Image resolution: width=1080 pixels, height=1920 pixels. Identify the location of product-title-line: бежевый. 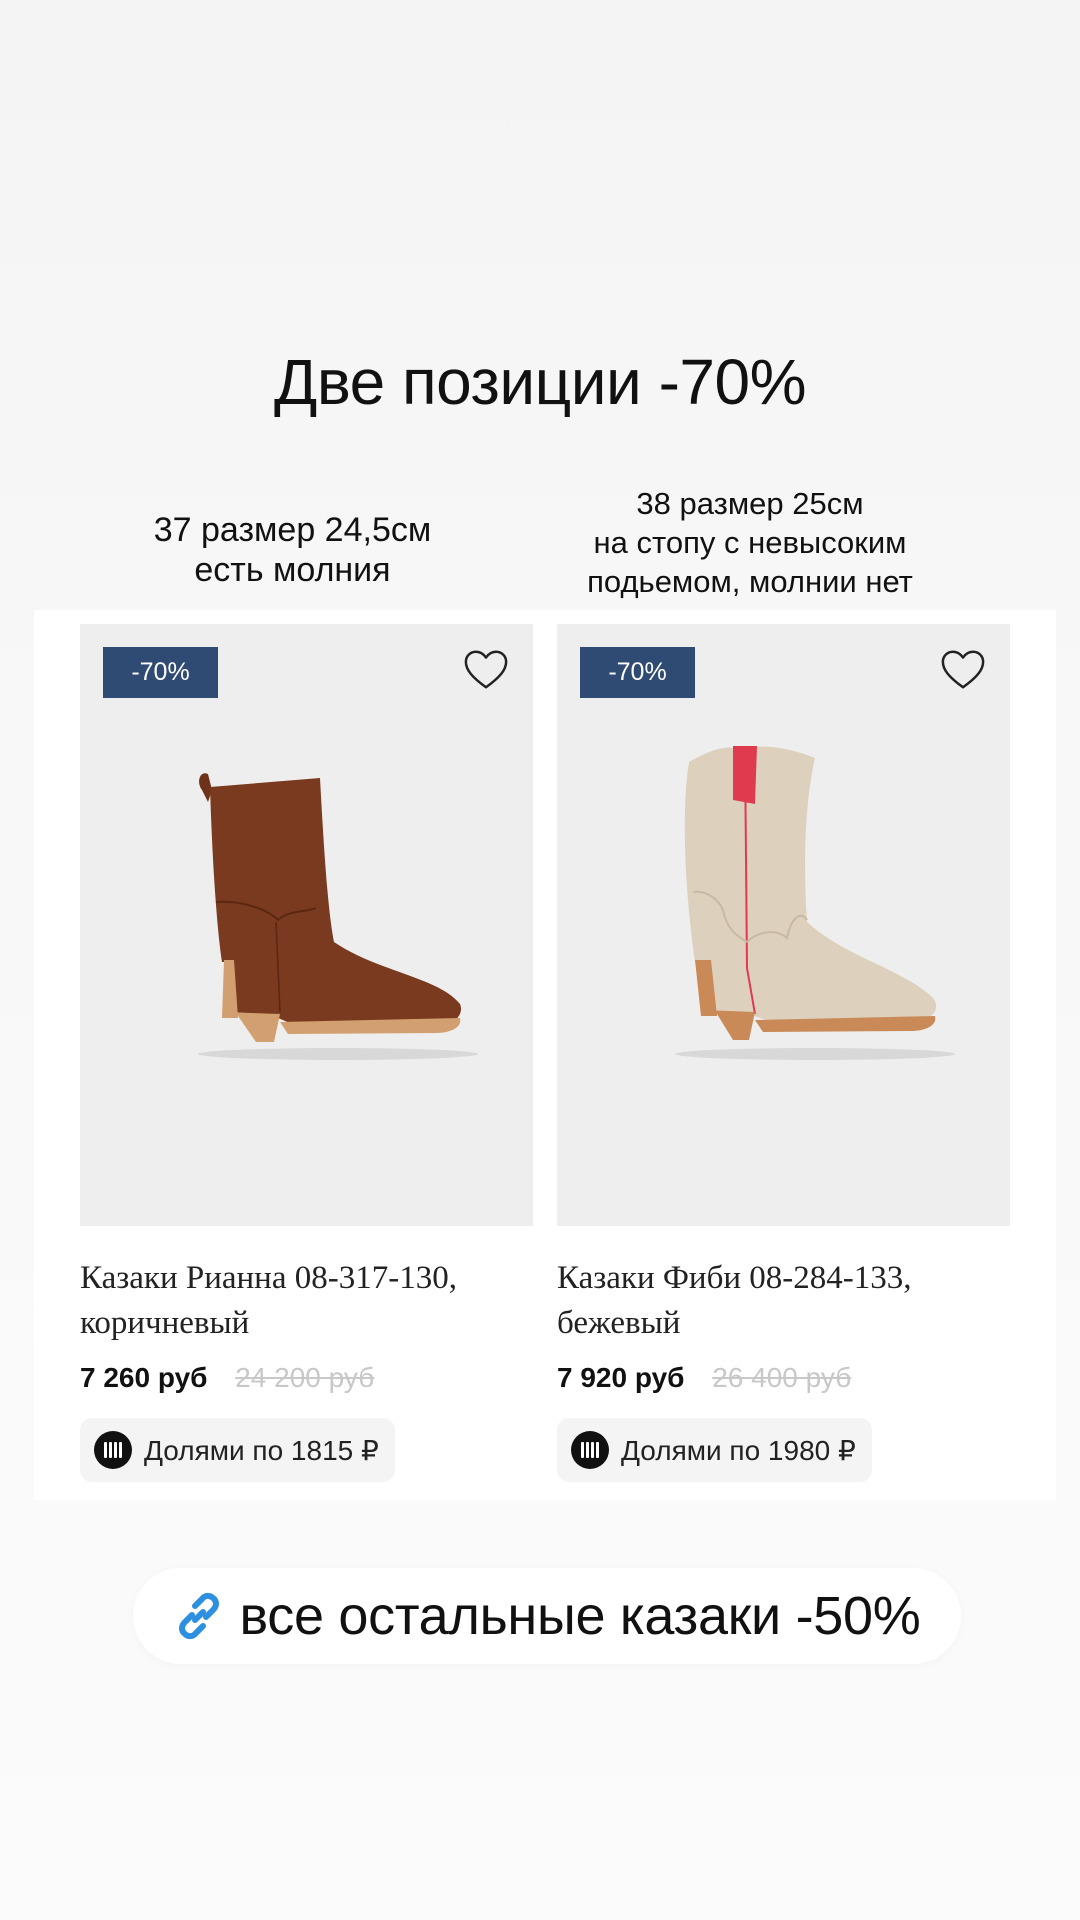
(619, 1323).